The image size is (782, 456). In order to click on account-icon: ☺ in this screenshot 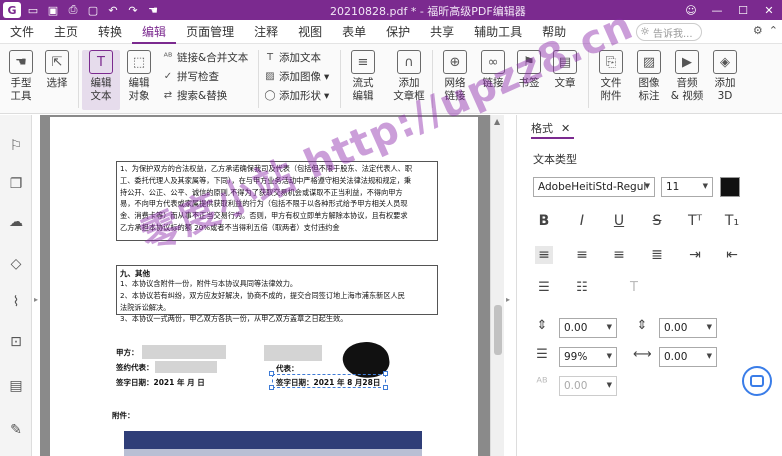, I will do `click(691, 10)`.